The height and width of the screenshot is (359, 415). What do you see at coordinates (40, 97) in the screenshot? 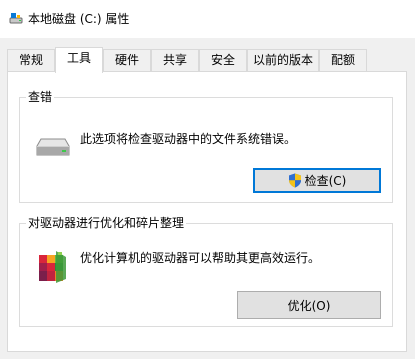
I see `error-checking-title: 查错` at bounding box center [40, 97].